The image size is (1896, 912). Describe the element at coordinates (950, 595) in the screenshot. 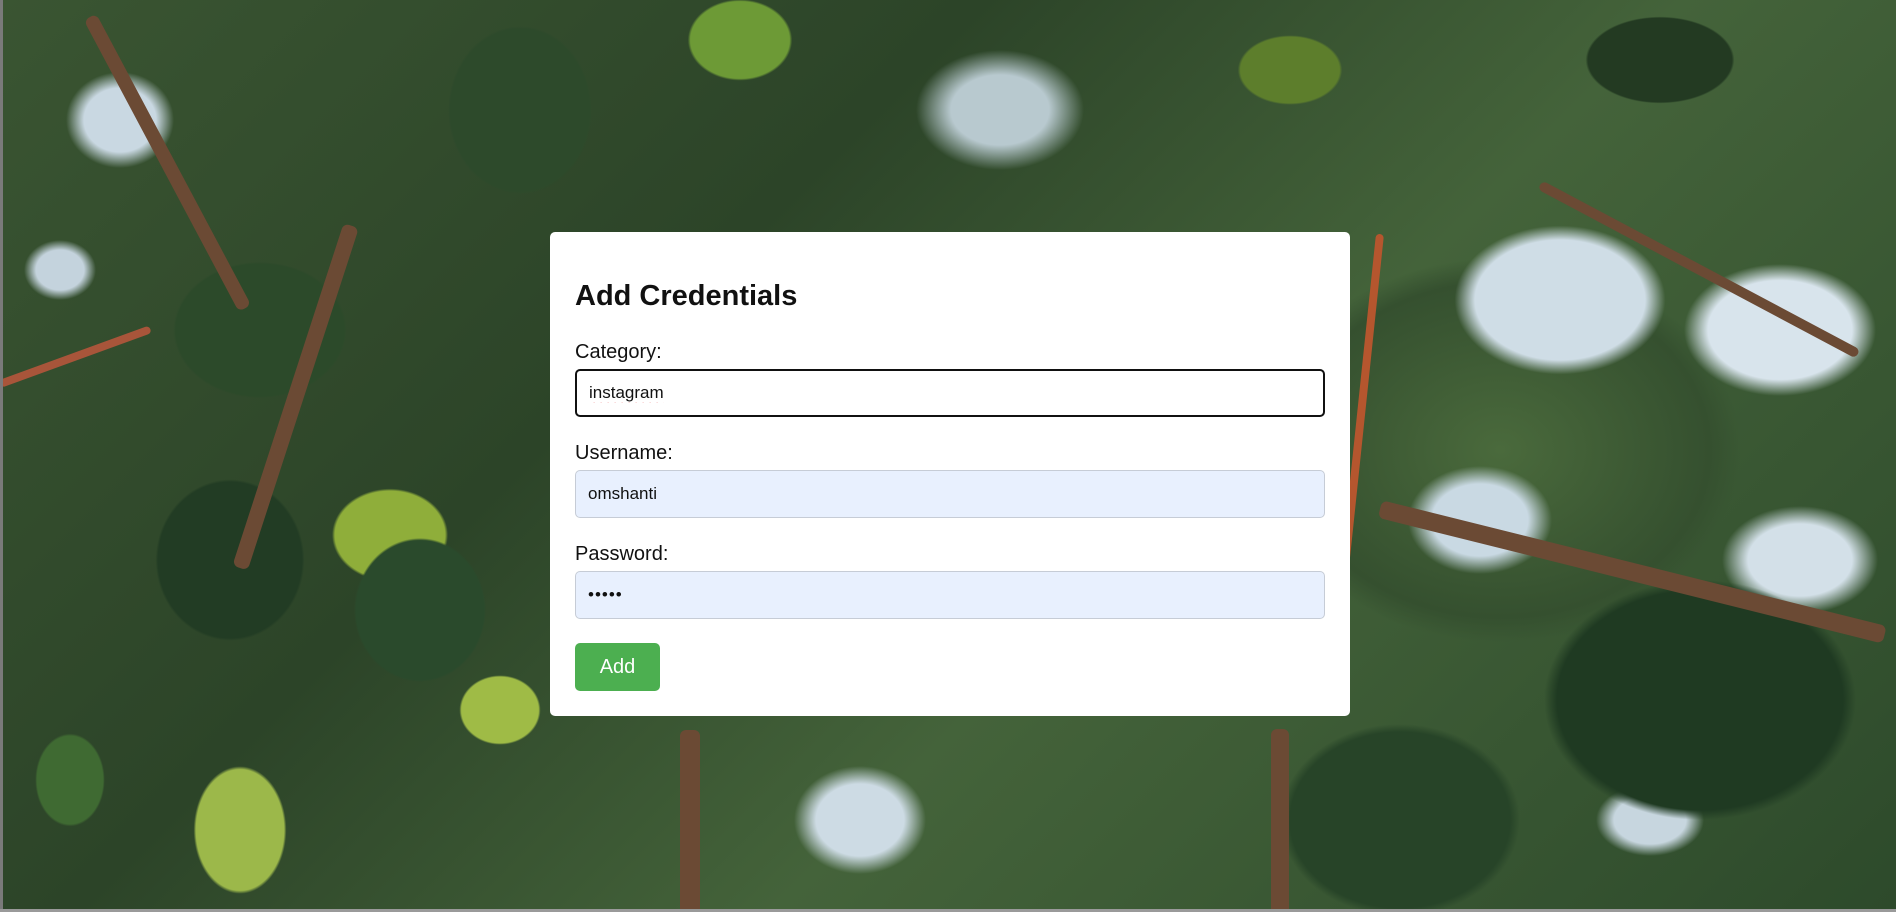

I see `password-input` at that location.